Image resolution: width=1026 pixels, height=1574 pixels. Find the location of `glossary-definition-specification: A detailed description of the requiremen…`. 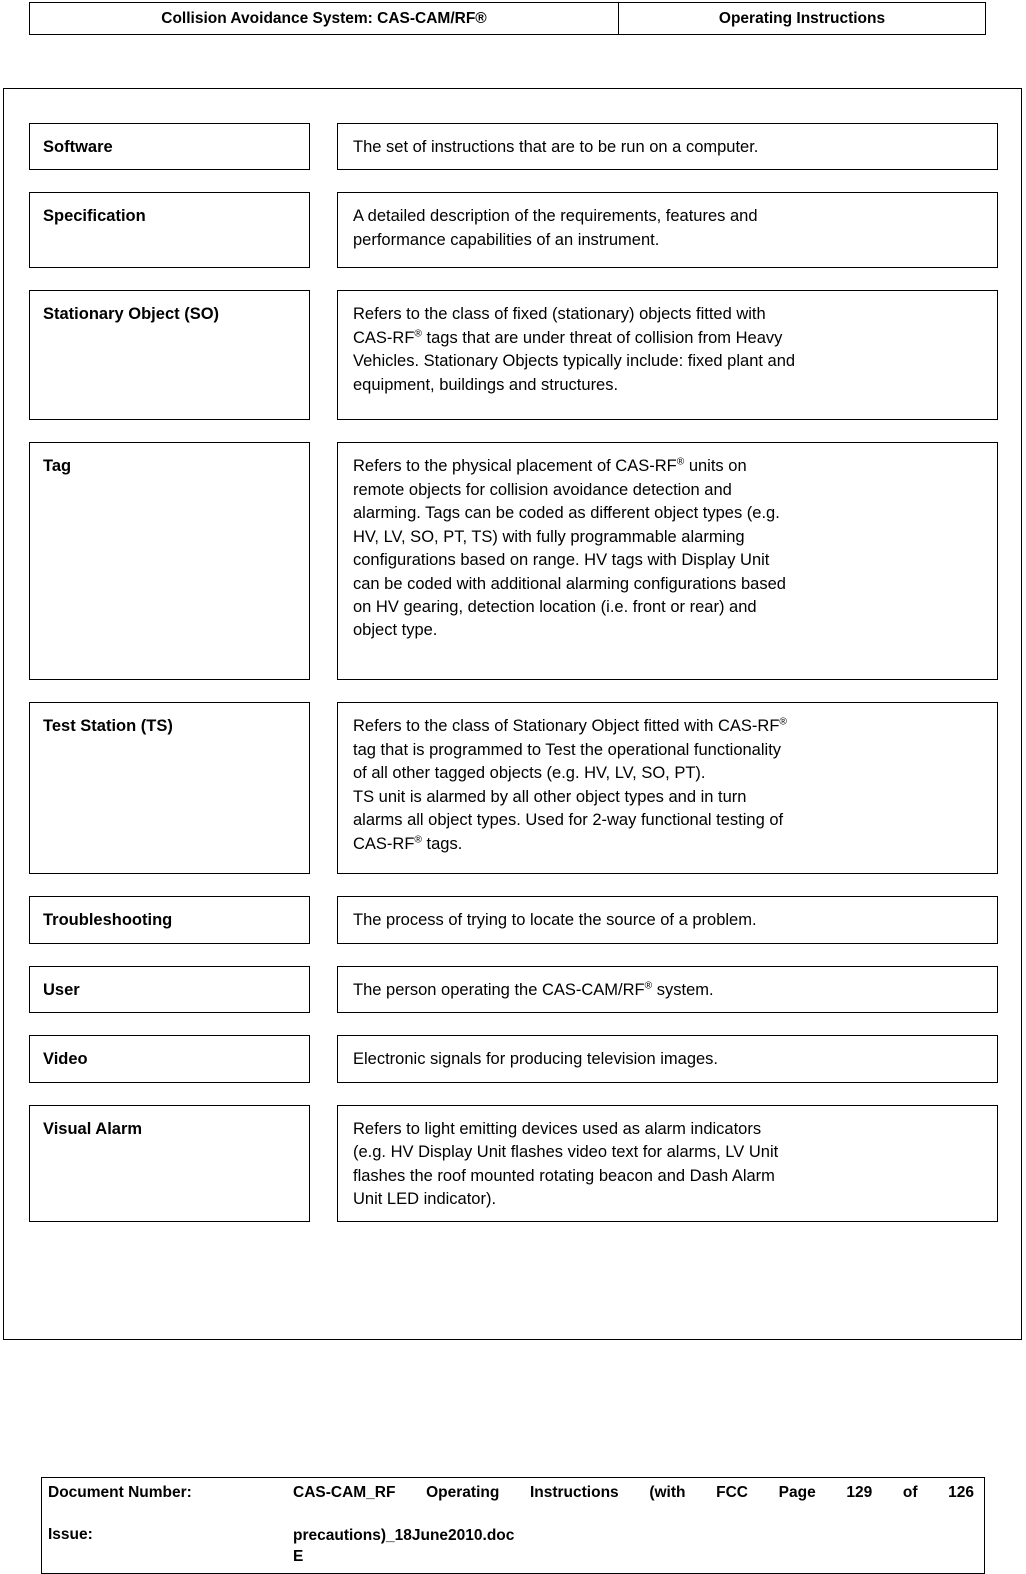

glossary-definition-specification: A detailed description of the requiremen… is located at coordinates (667, 230).